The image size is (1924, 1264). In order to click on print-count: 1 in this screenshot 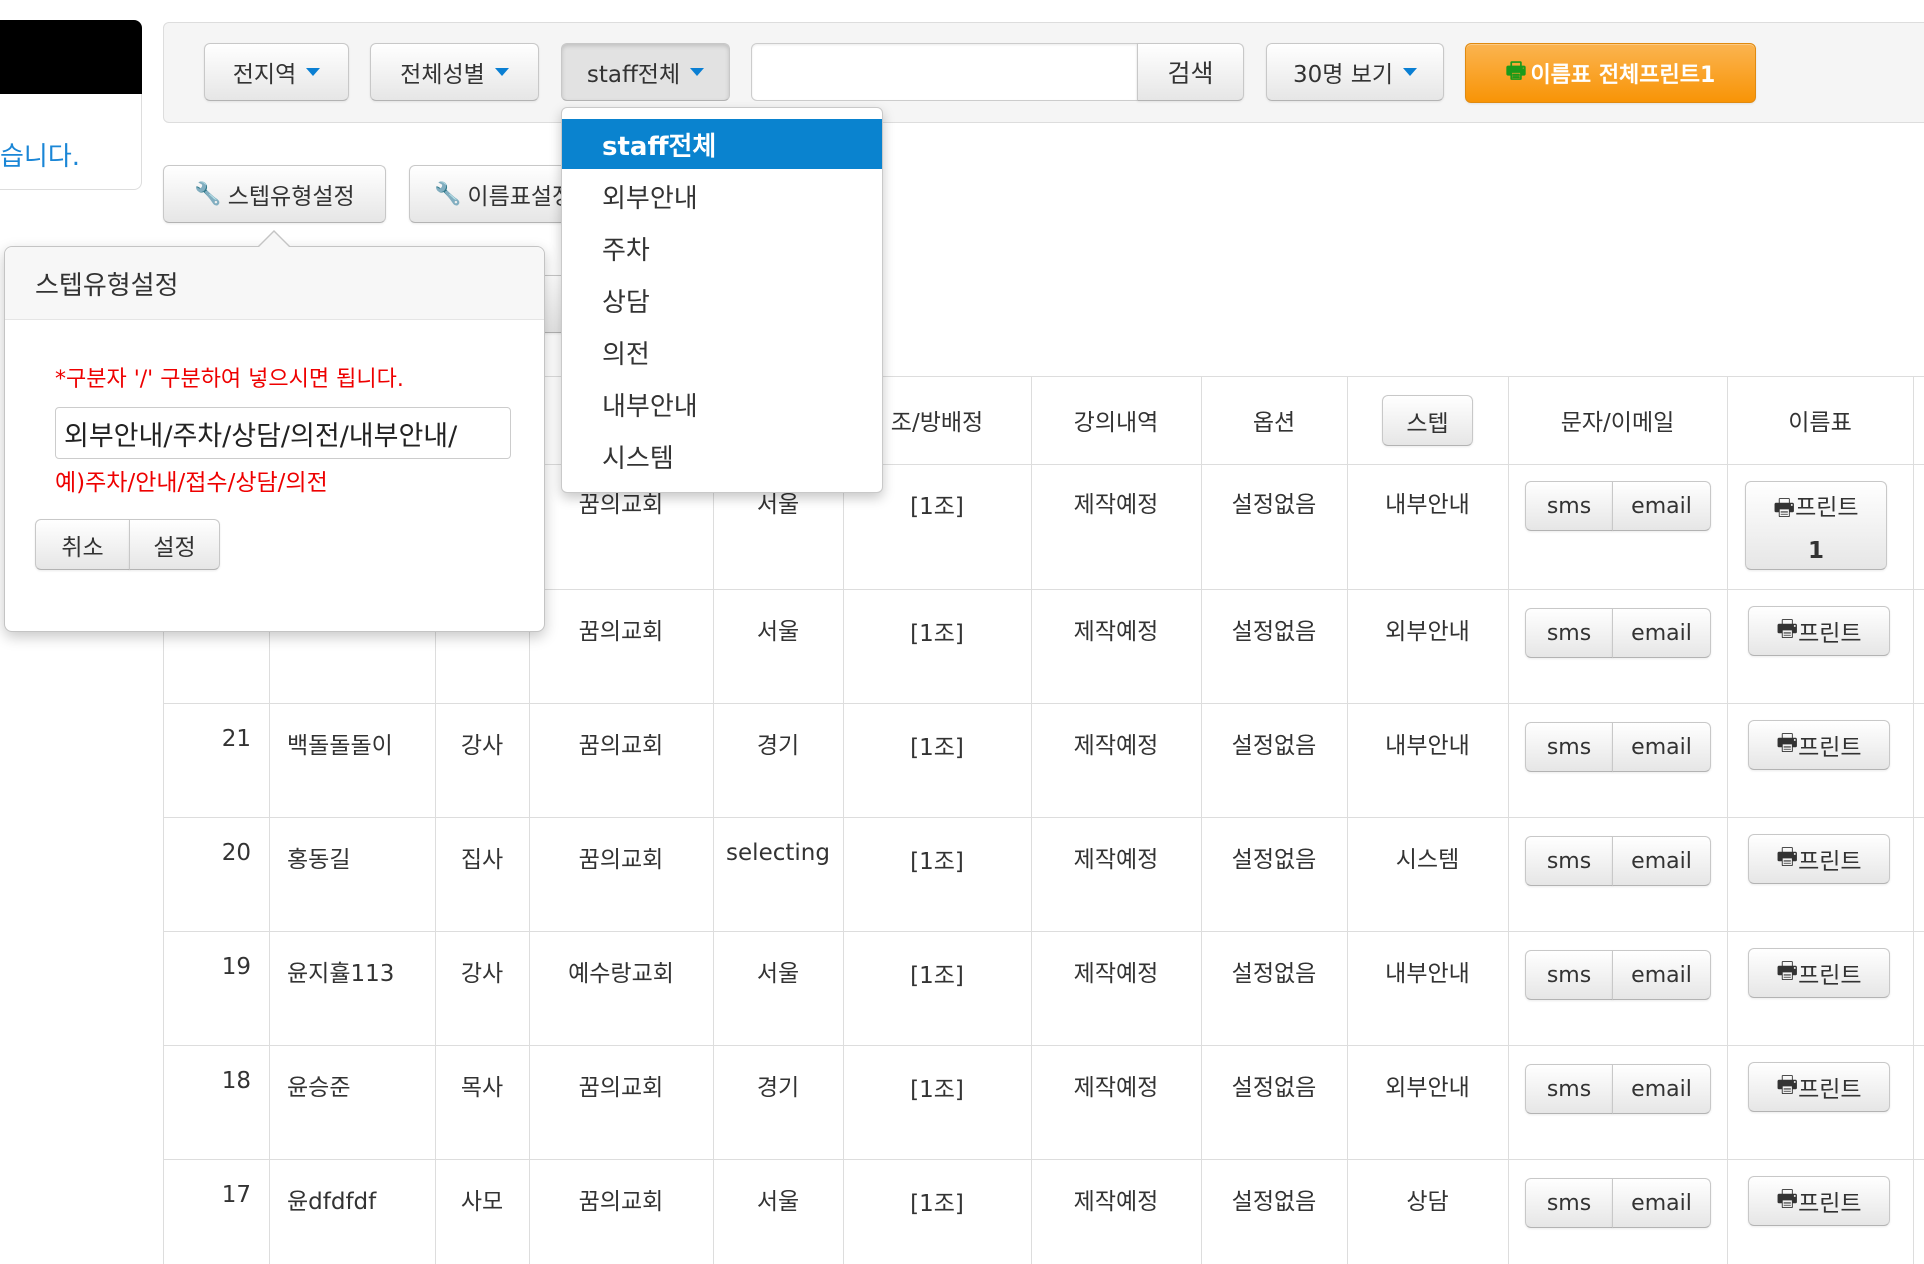, I will do `click(1815, 550)`.